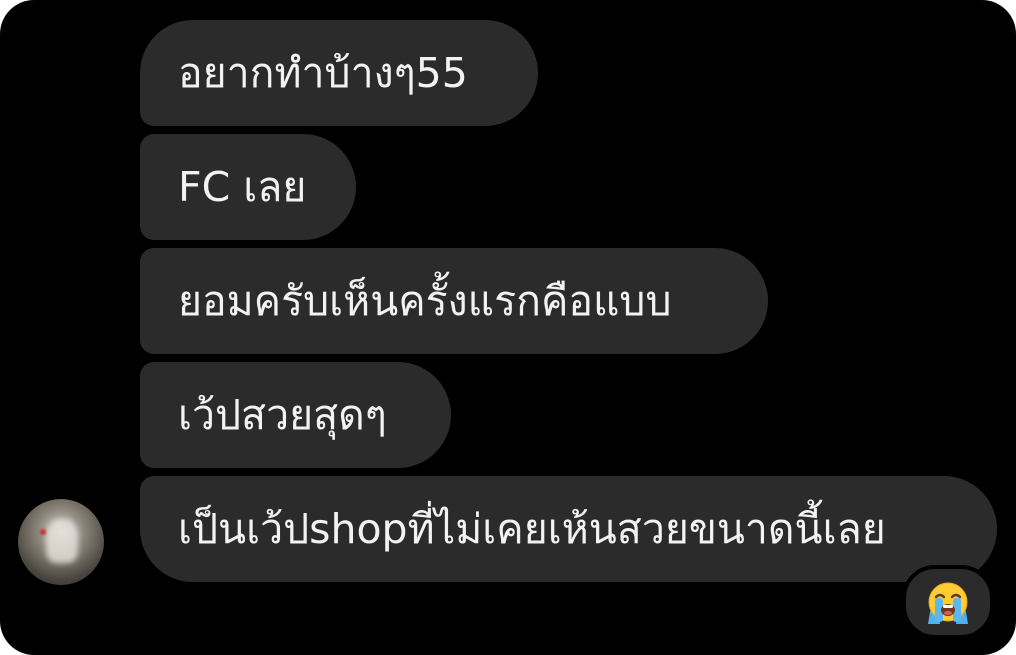 This screenshot has height=655, width=1016. I want to click on message-bubble: ยอมครับเห็นครั้งแรกคือแบบ, so click(454, 301).